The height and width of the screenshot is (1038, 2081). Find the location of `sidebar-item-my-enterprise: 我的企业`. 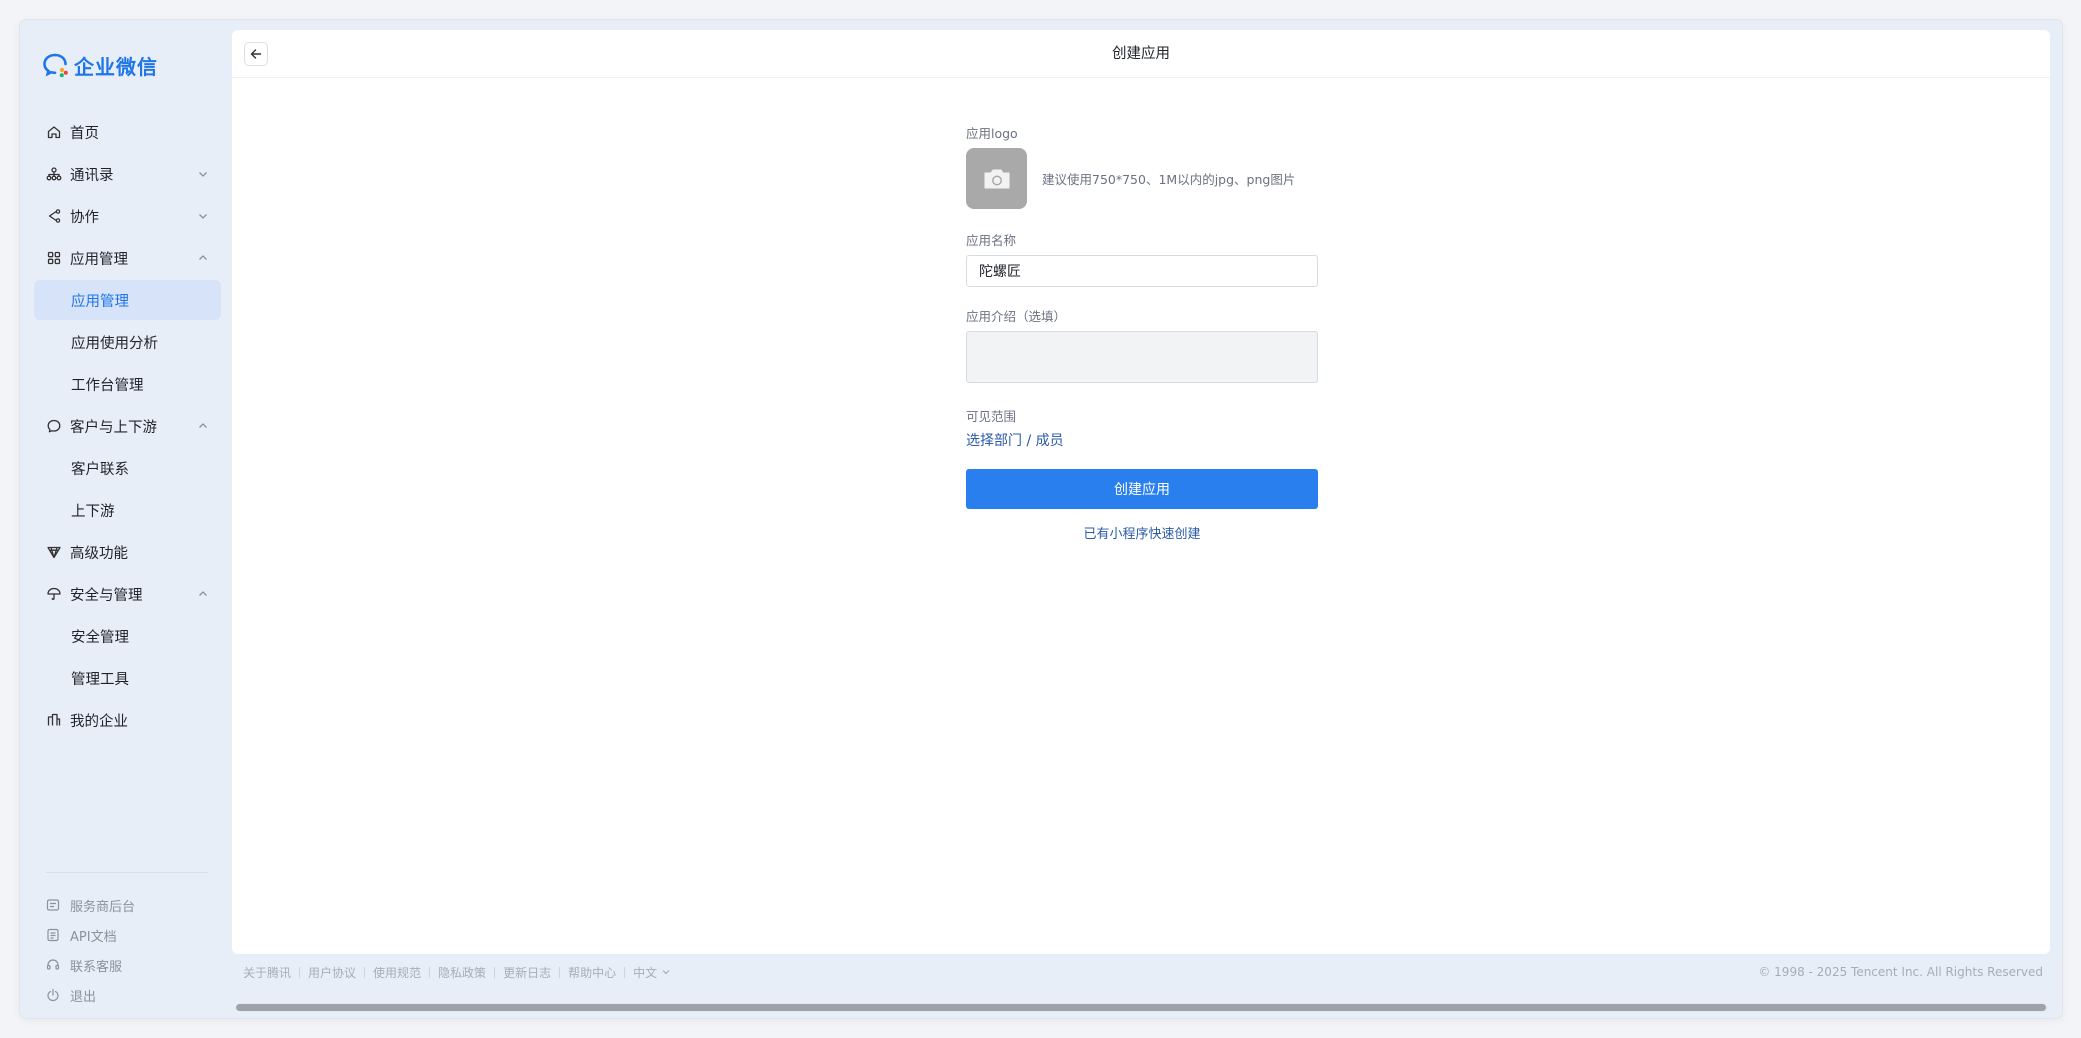

sidebar-item-my-enterprise: 我的企业 is located at coordinates (127, 720).